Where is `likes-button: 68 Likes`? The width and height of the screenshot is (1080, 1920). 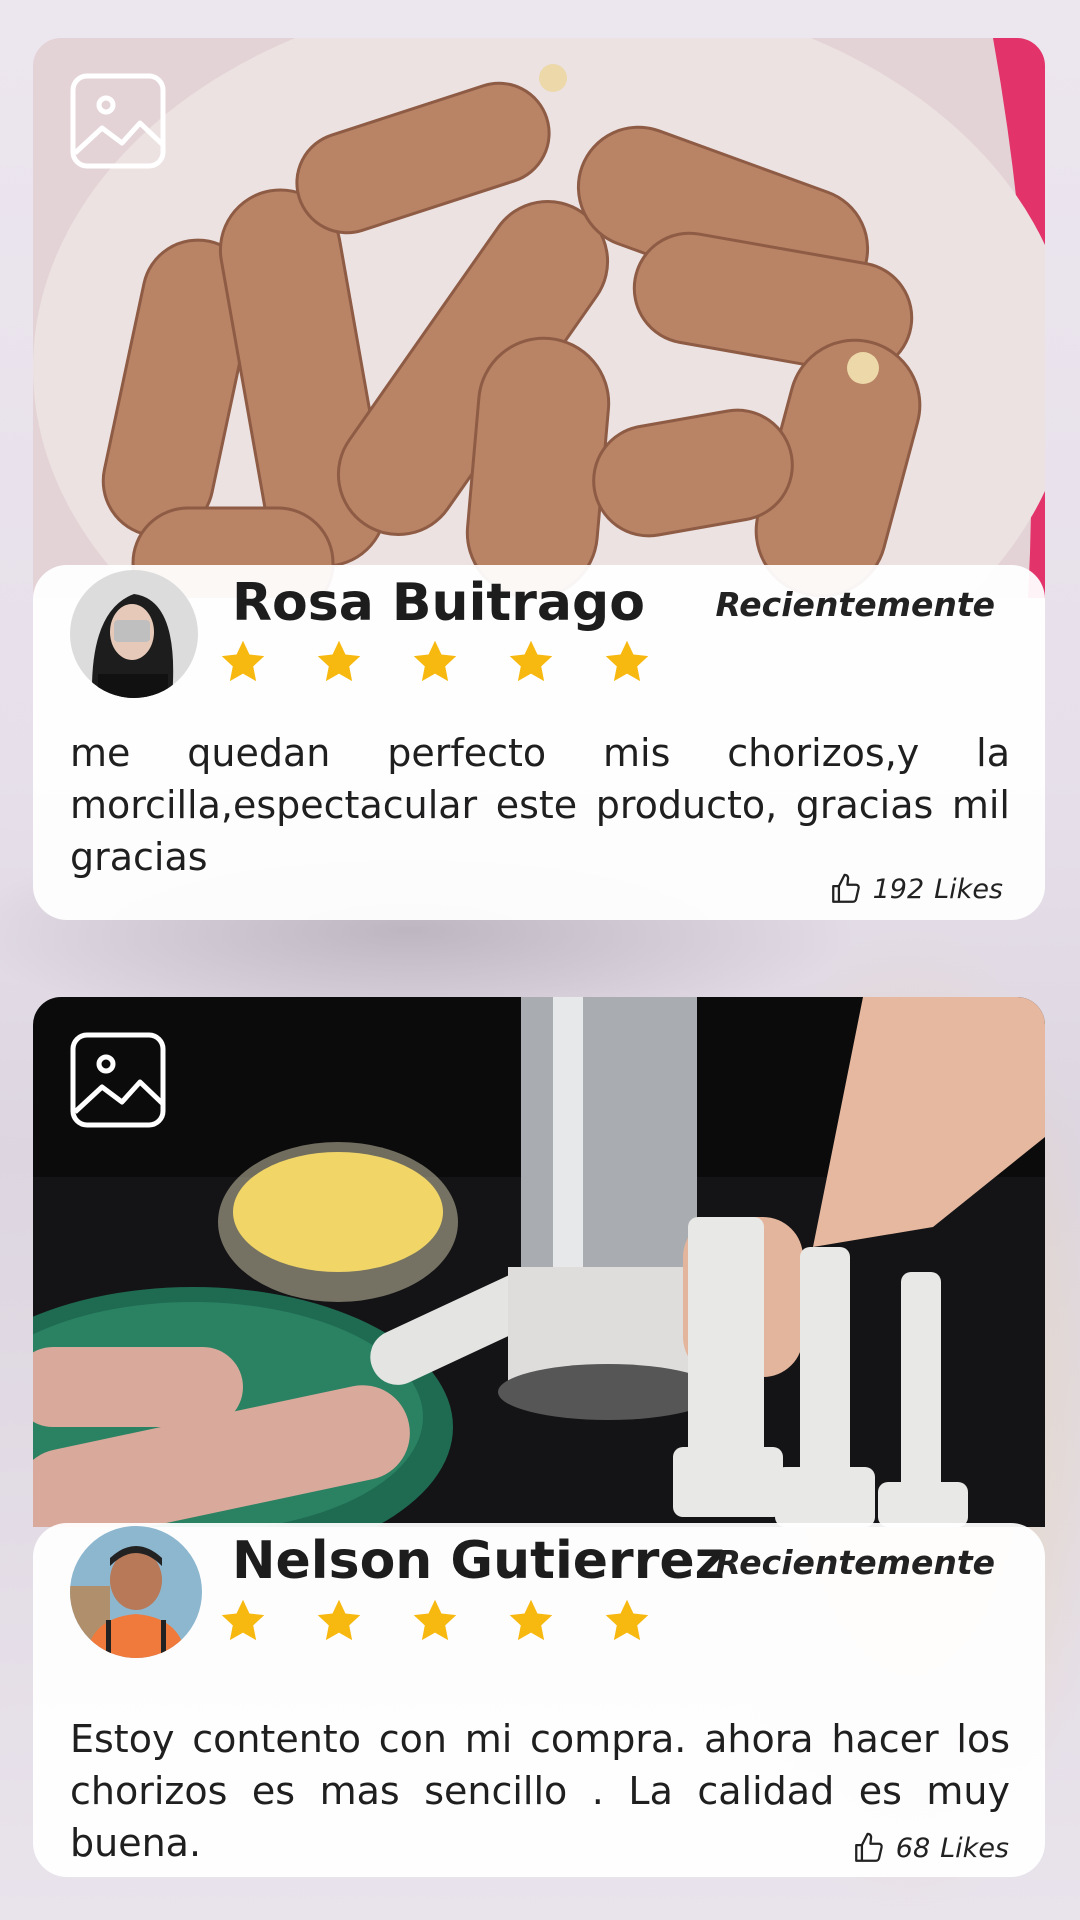
likes-button: 68 Likes is located at coordinates (930, 1848).